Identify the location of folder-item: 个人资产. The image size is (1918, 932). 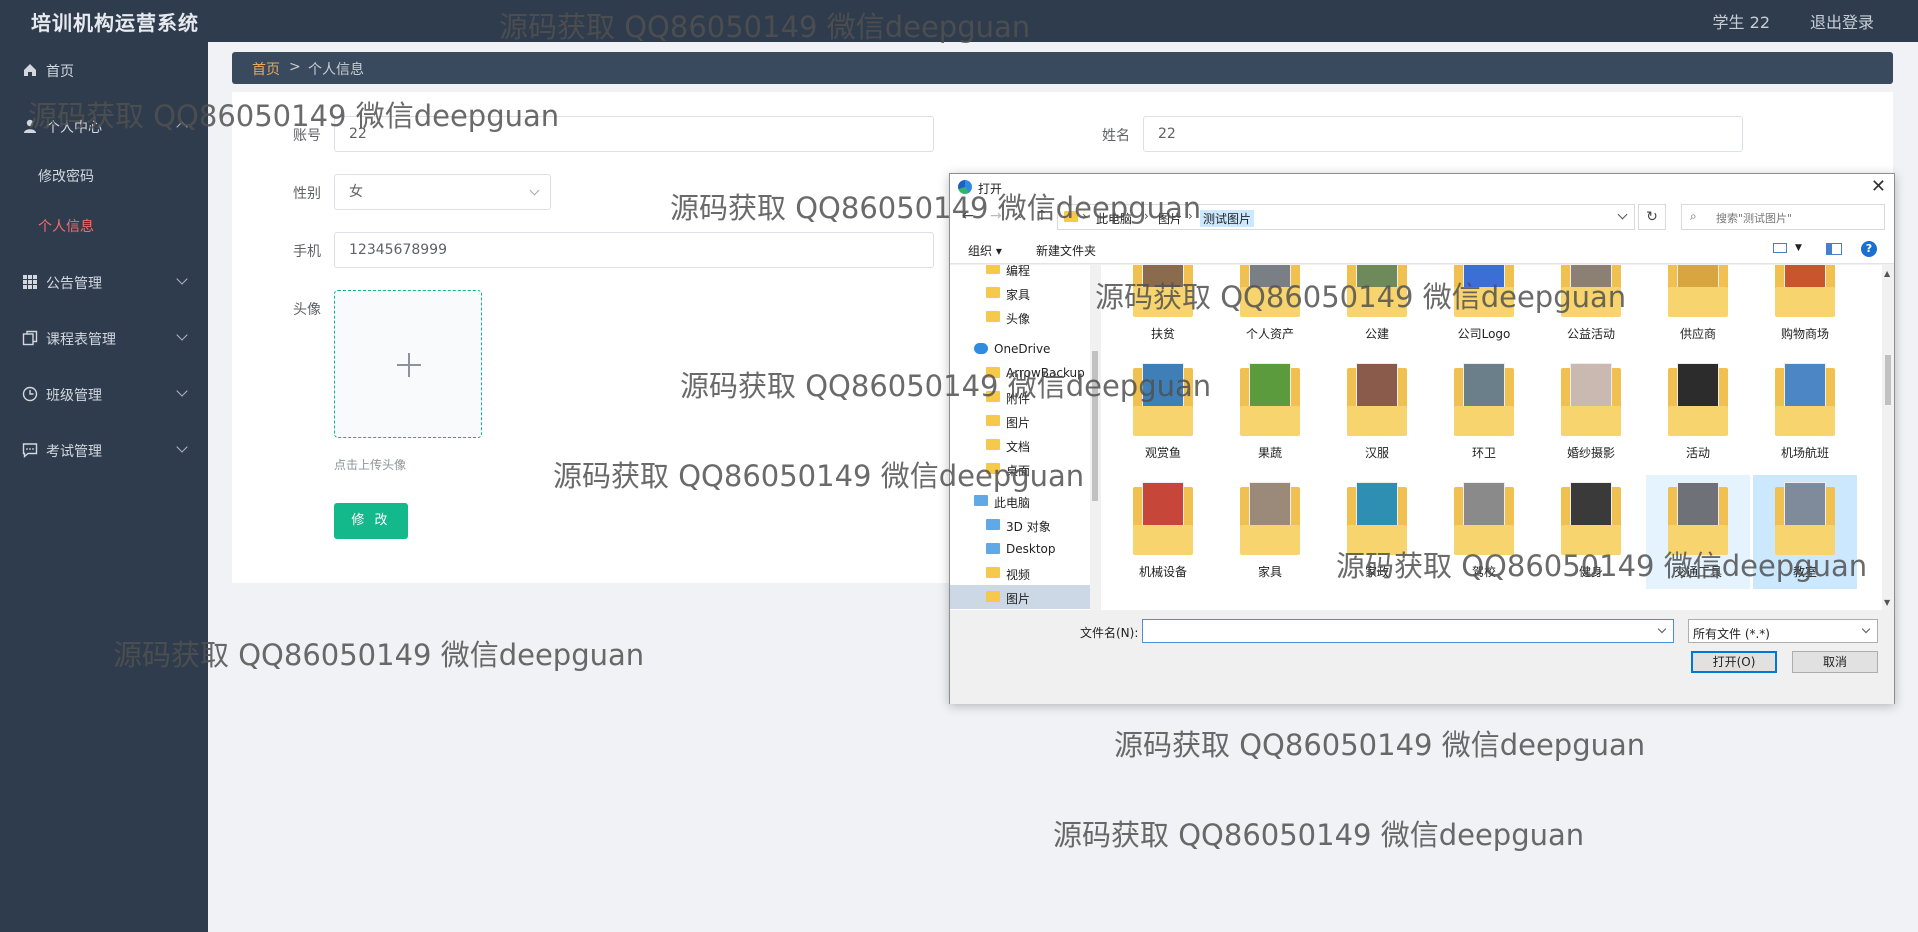
(1270, 308).